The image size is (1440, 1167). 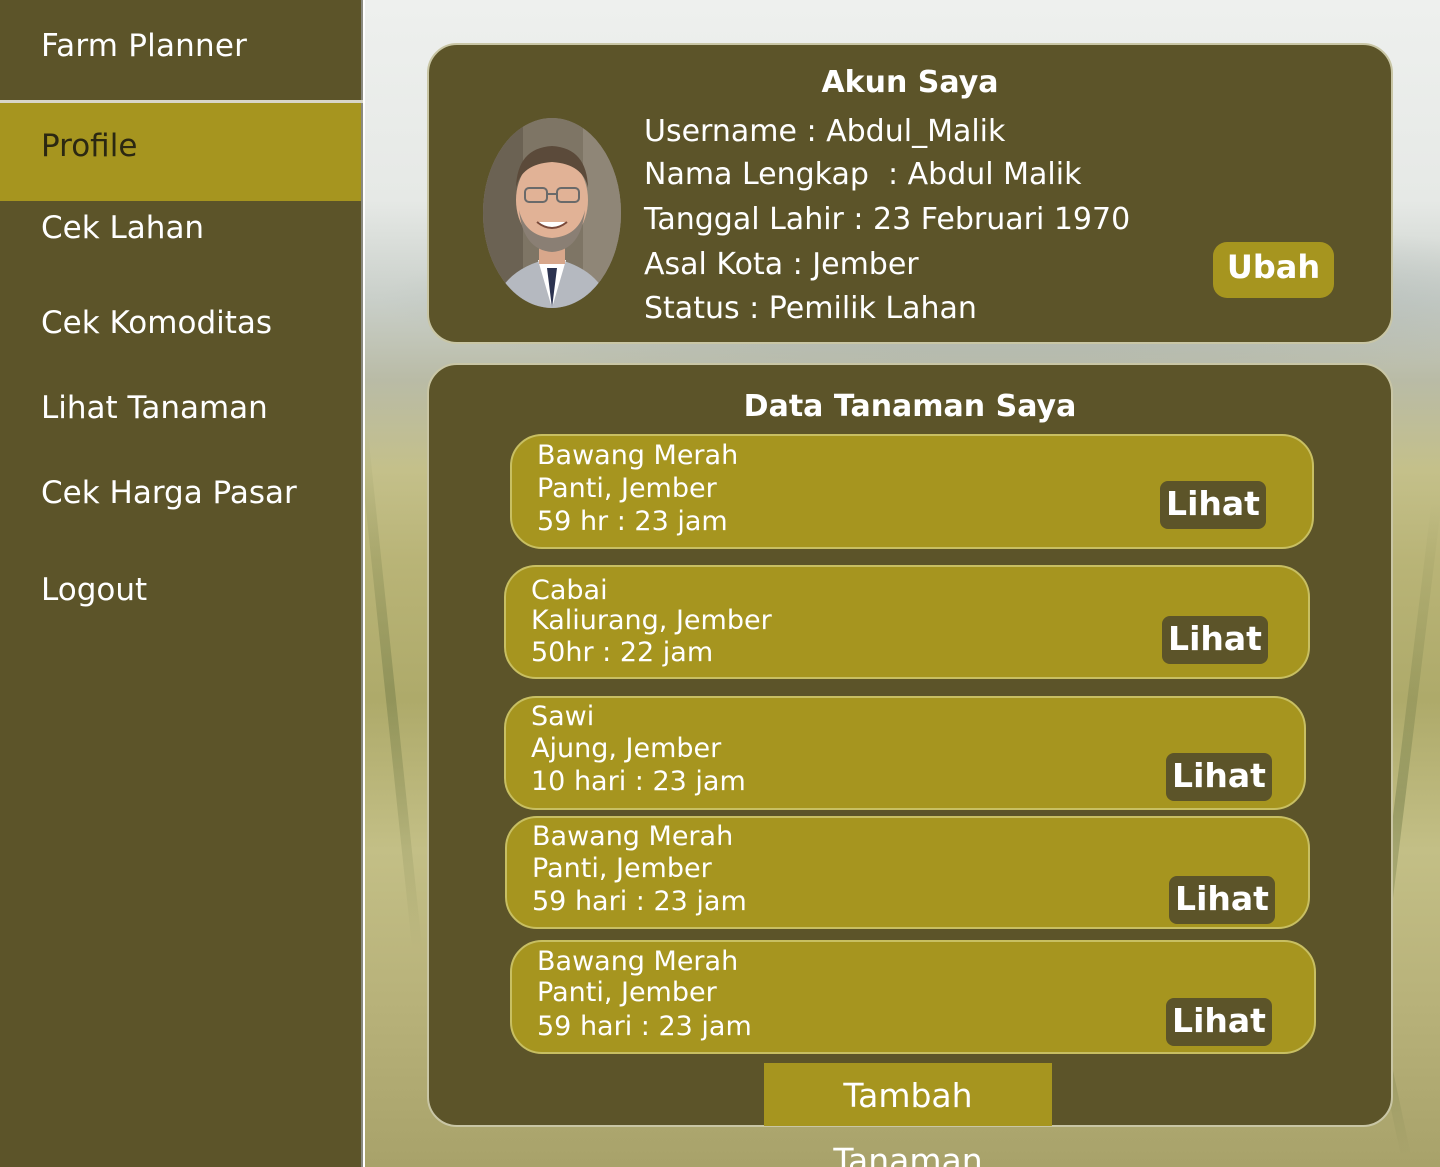 What do you see at coordinates (144, 46) in the screenshot?
I see `app-title: Farm Planner` at bounding box center [144, 46].